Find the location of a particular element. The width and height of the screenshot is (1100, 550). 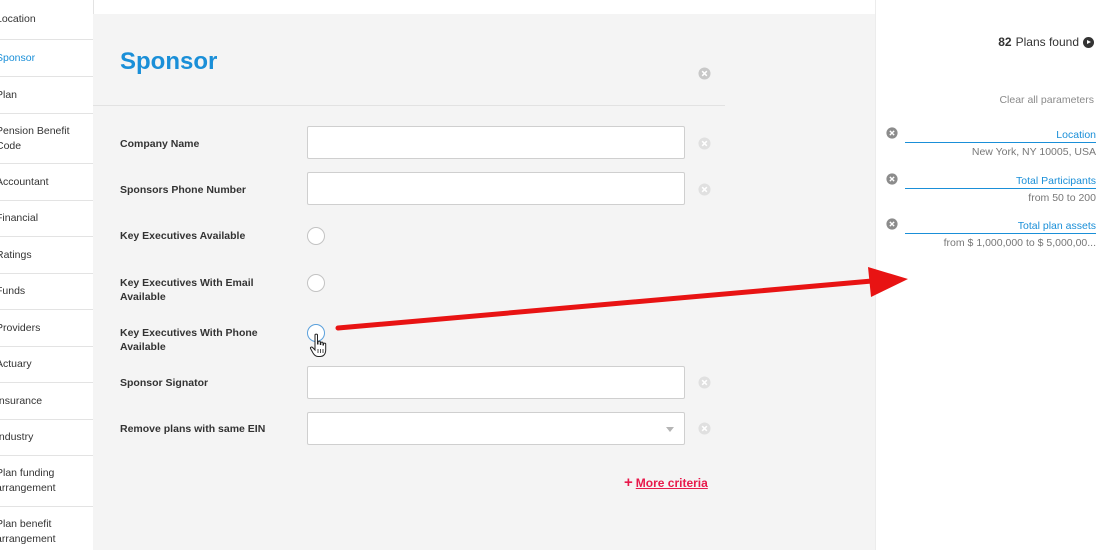

sponsor-phone-label: Sponsors Phone Number is located at coordinates (183, 190).